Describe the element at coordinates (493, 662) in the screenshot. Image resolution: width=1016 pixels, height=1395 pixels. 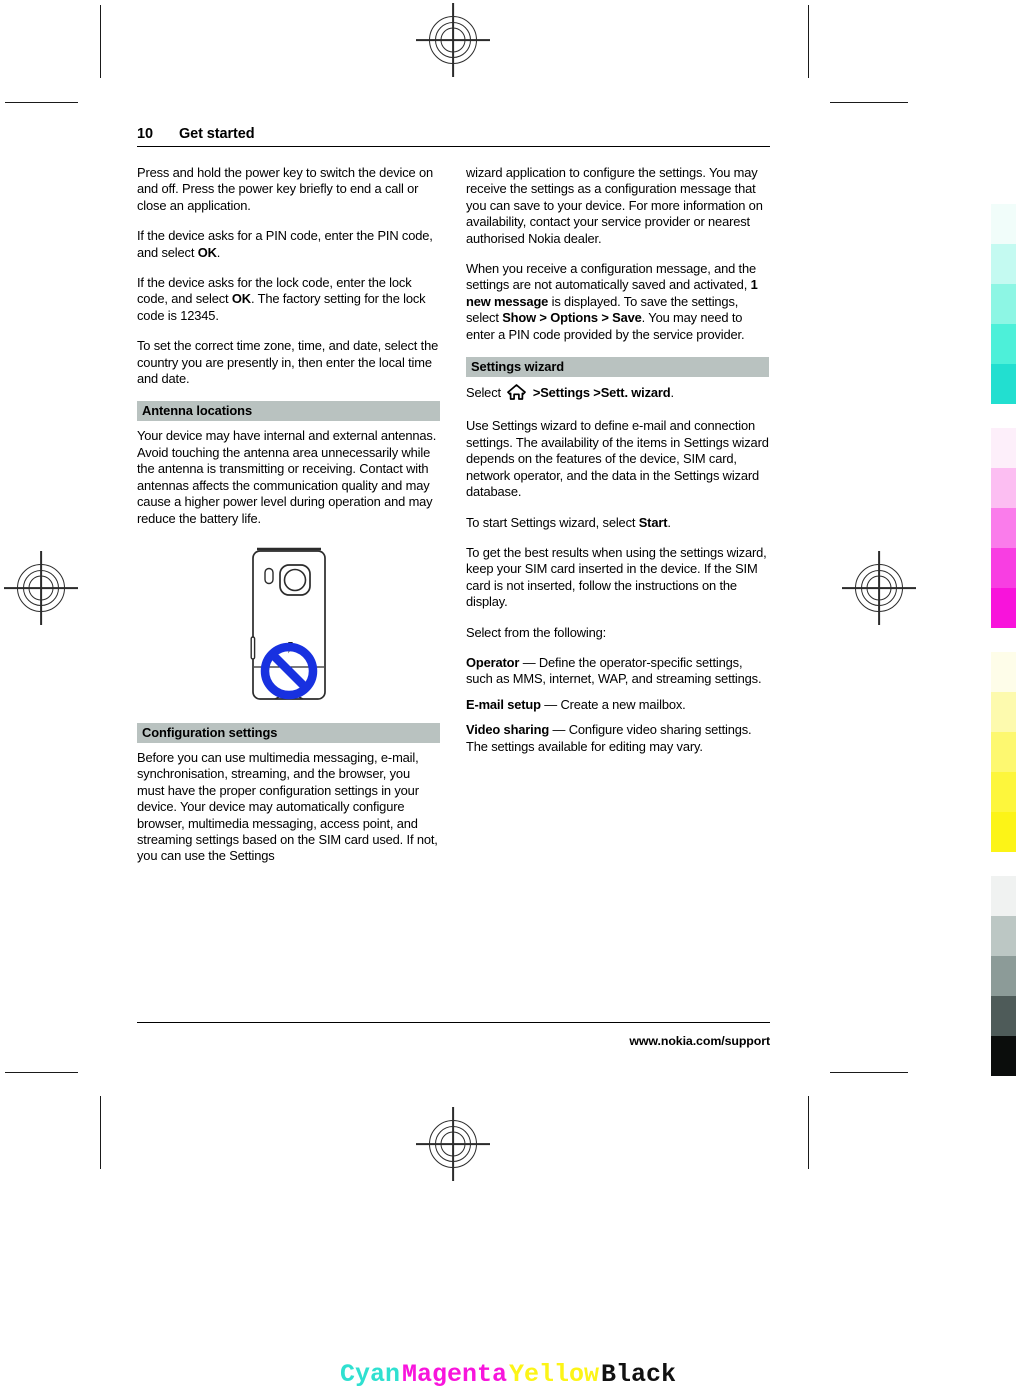
I see `definition-term-operator: Operator` at that location.